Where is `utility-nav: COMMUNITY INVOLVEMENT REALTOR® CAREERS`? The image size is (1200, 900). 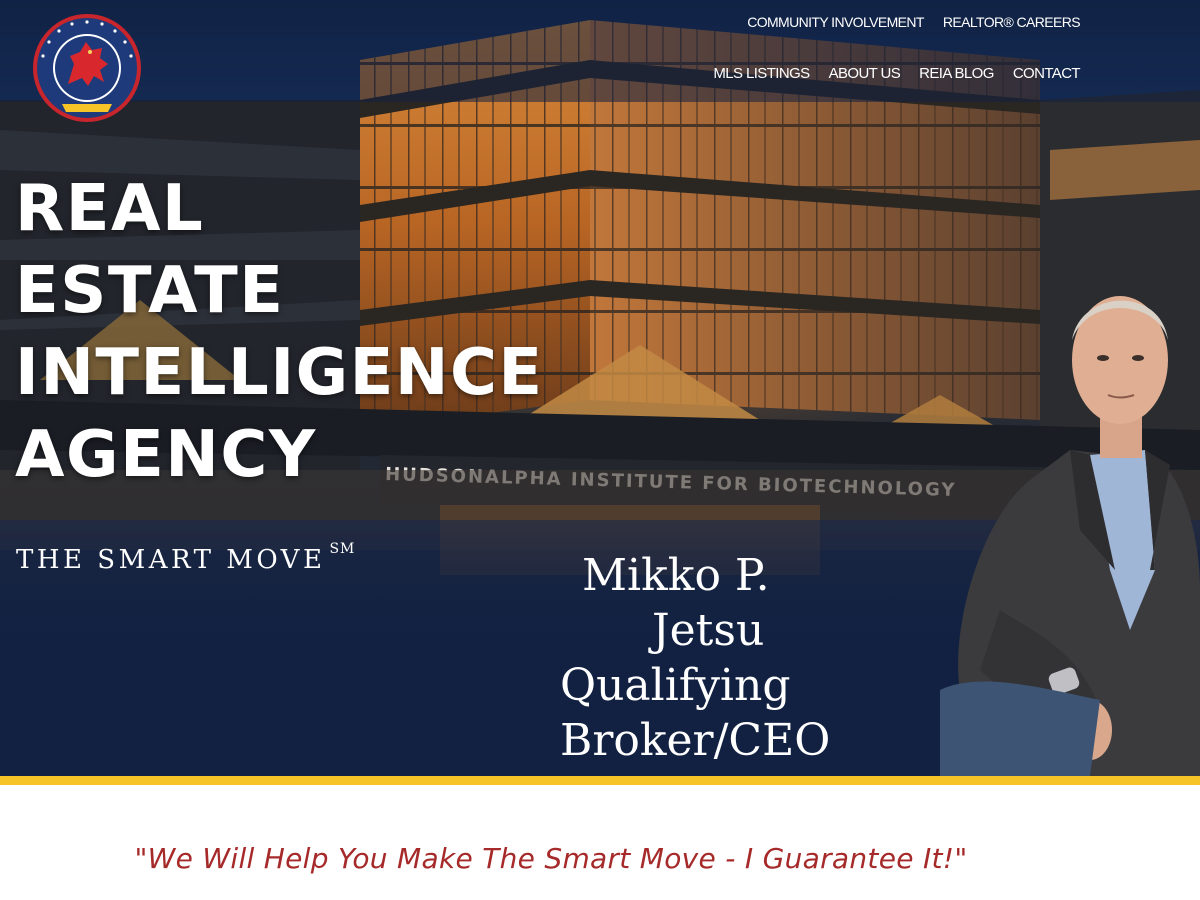 utility-nav: COMMUNITY INVOLVEMENT REALTOR® CAREERS is located at coordinates (913, 22).